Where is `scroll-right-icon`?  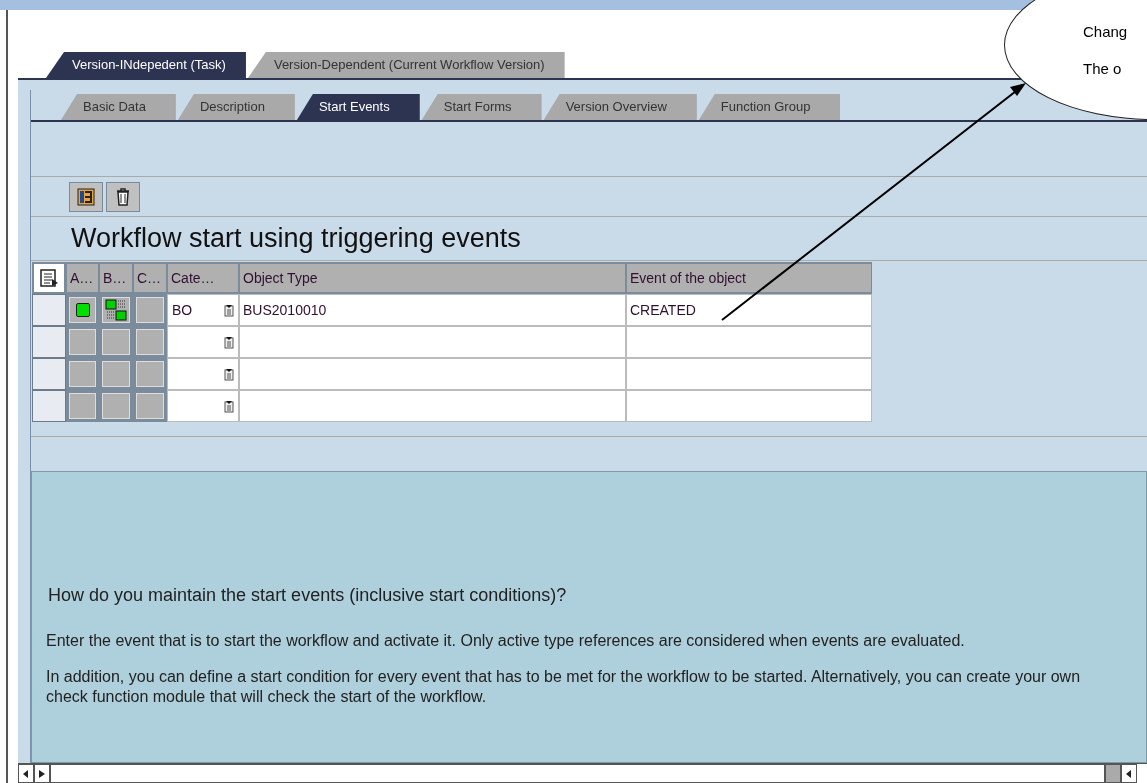 scroll-right-icon is located at coordinates (42, 773).